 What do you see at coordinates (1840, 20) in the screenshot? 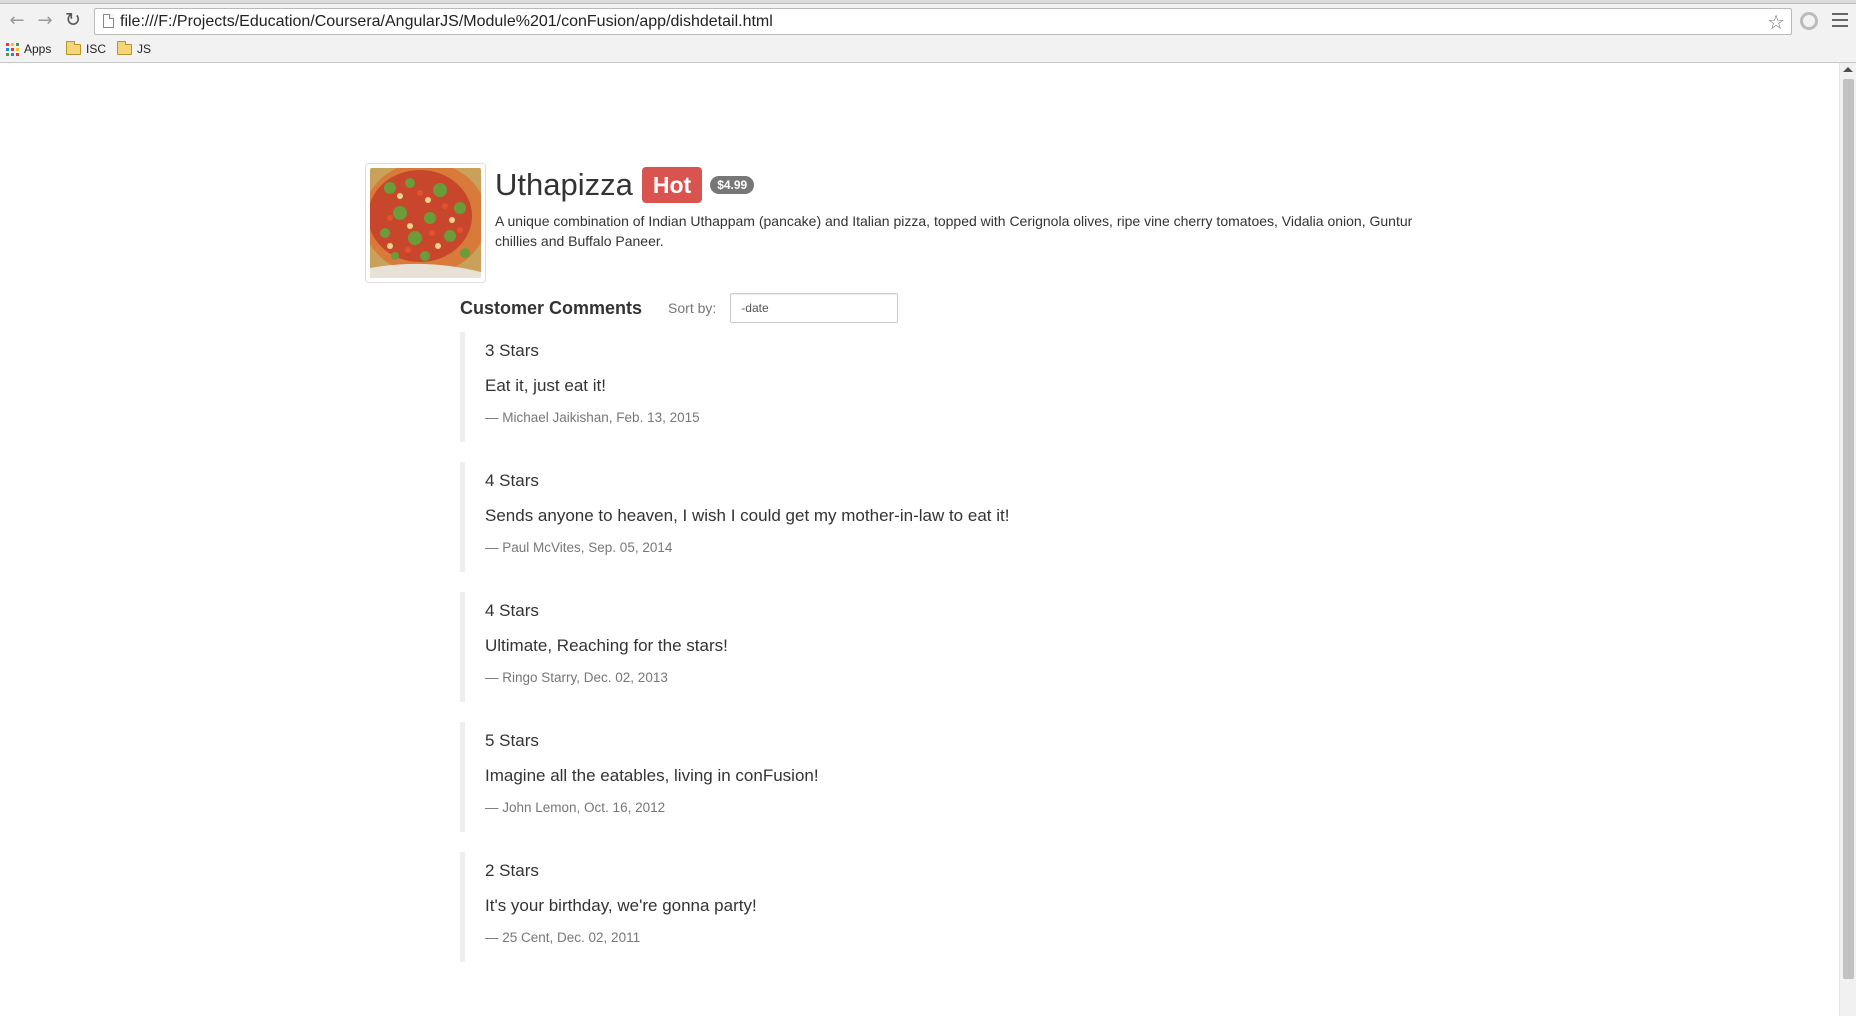
I see `menu-icon` at bounding box center [1840, 20].